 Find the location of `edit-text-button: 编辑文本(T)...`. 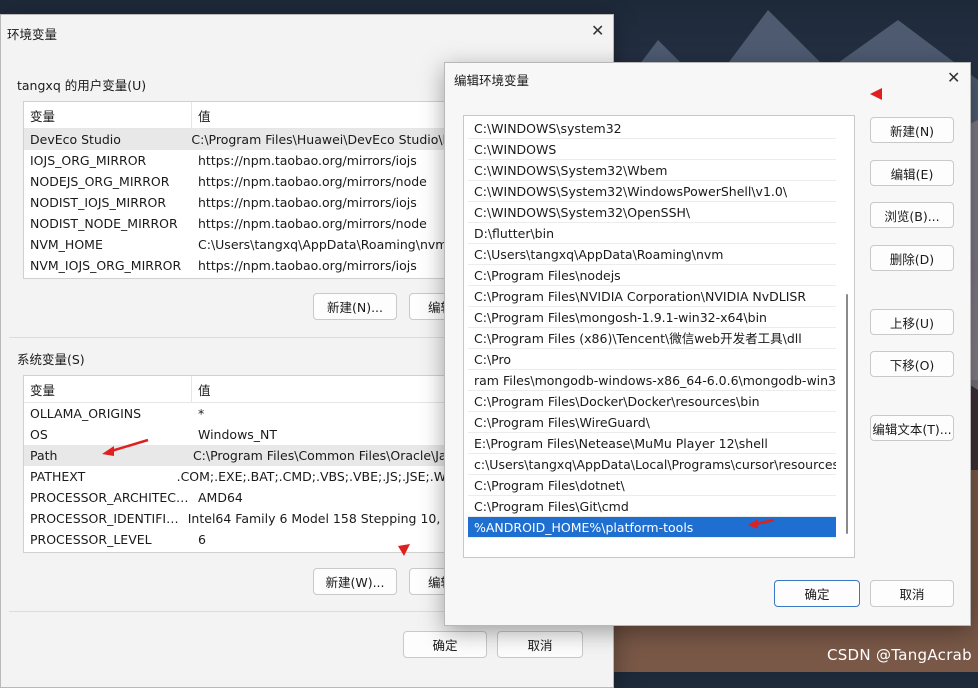

edit-text-button: 编辑文本(T)... is located at coordinates (912, 428).